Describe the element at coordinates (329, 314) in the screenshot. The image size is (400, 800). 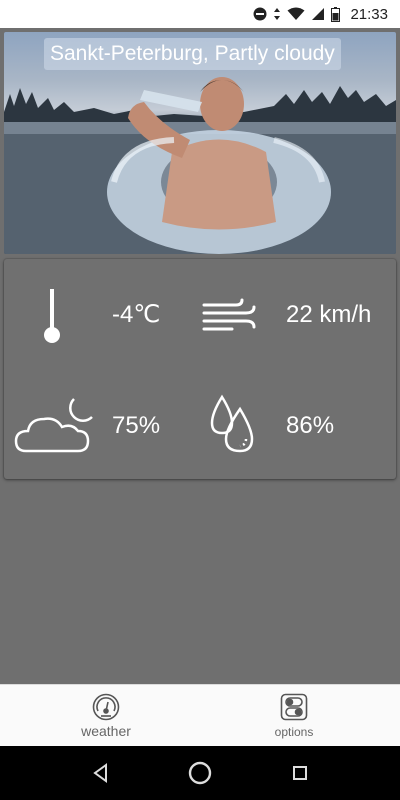
I see `wind-speed-value: 22 km/h` at that location.